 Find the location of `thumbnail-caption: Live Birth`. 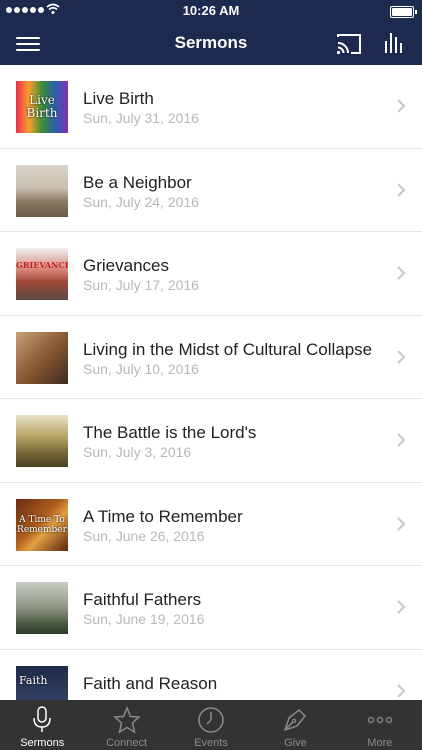

thumbnail-caption: Live Birth is located at coordinates (42, 106).